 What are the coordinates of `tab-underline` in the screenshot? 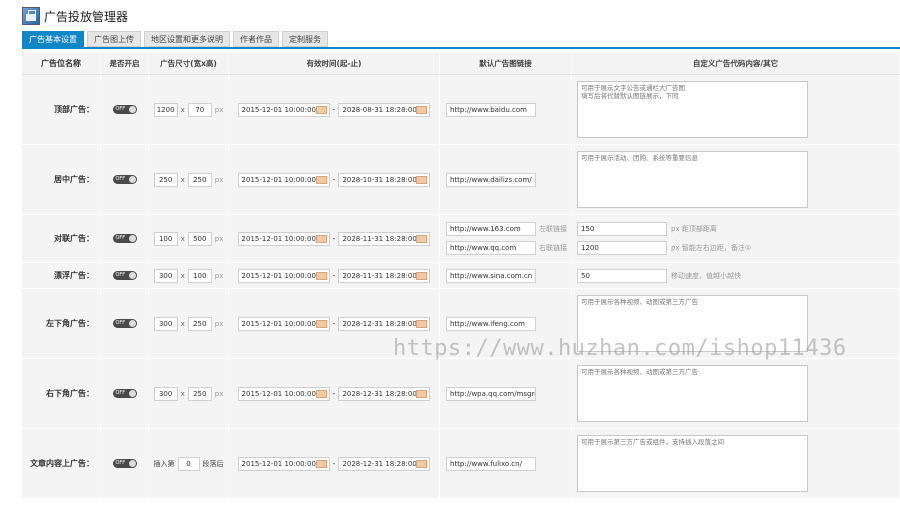 It's located at (461, 48).